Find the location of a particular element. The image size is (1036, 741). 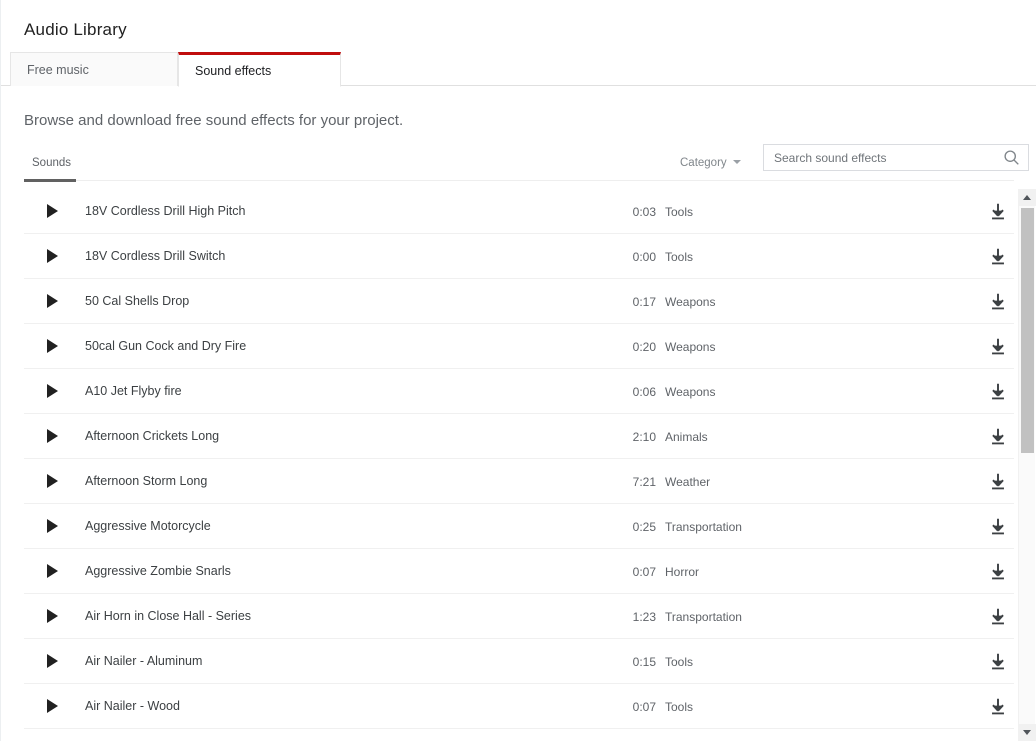

sound-title: A10 Jet Flyby fire is located at coordinates (133, 391).